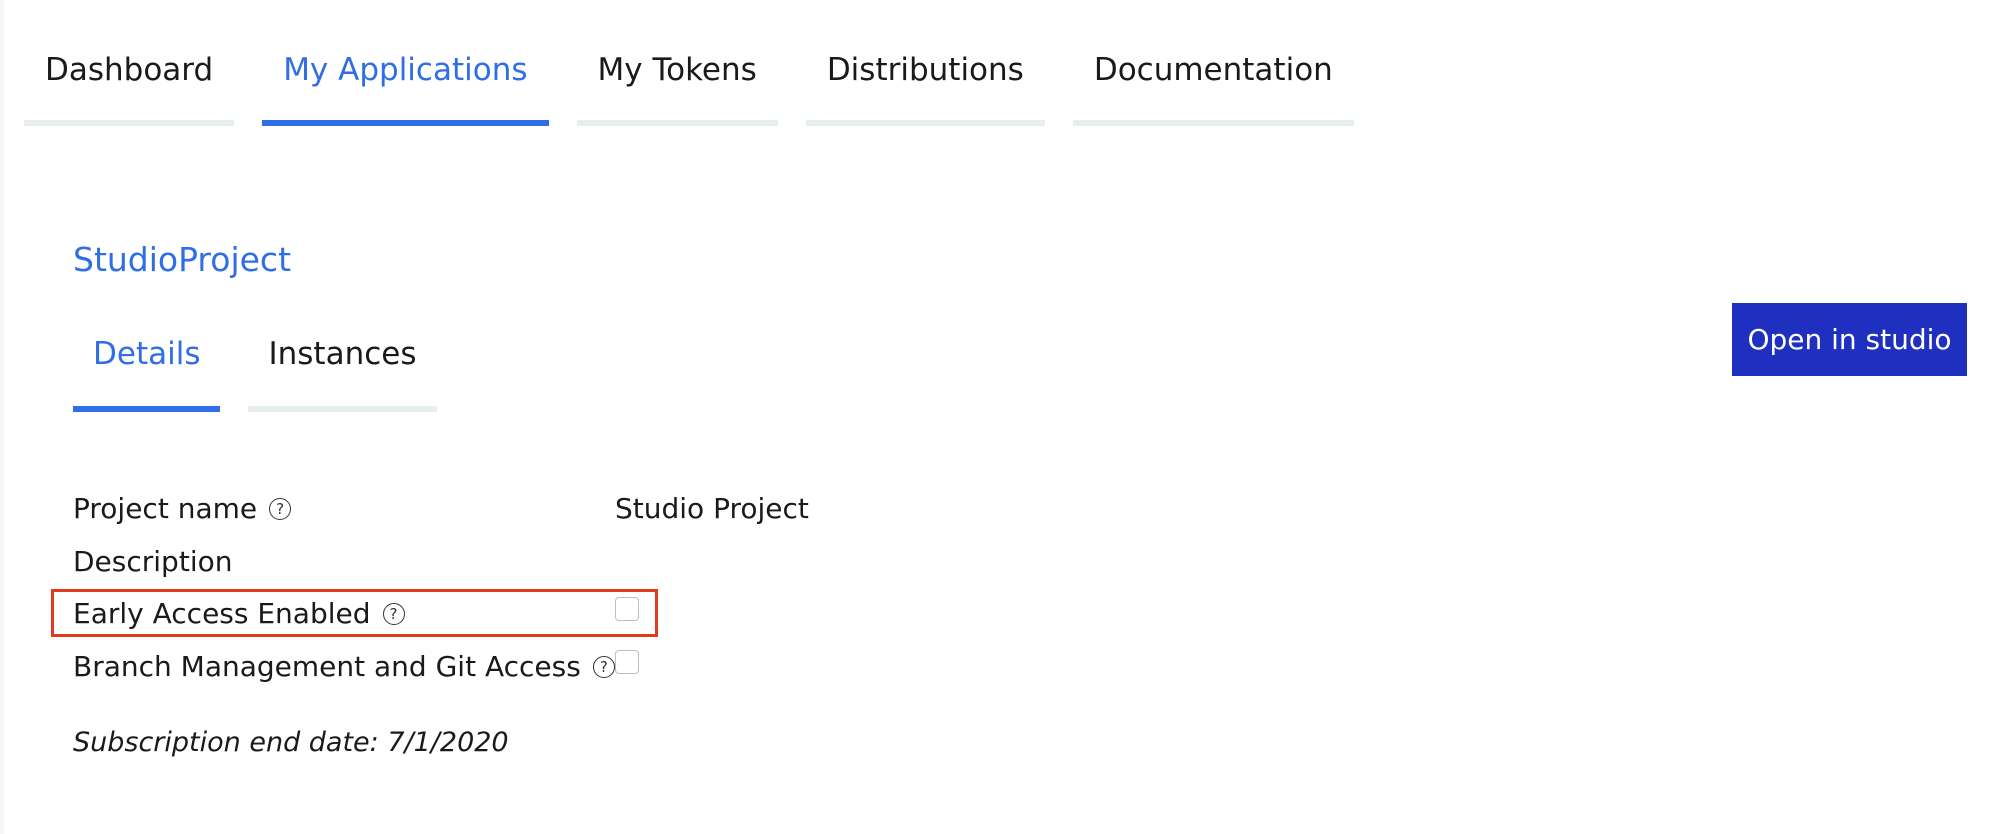 The width and height of the screenshot is (2014, 834). Describe the element at coordinates (627, 609) in the screenshot. I see `early-access-checkbox` at that location.